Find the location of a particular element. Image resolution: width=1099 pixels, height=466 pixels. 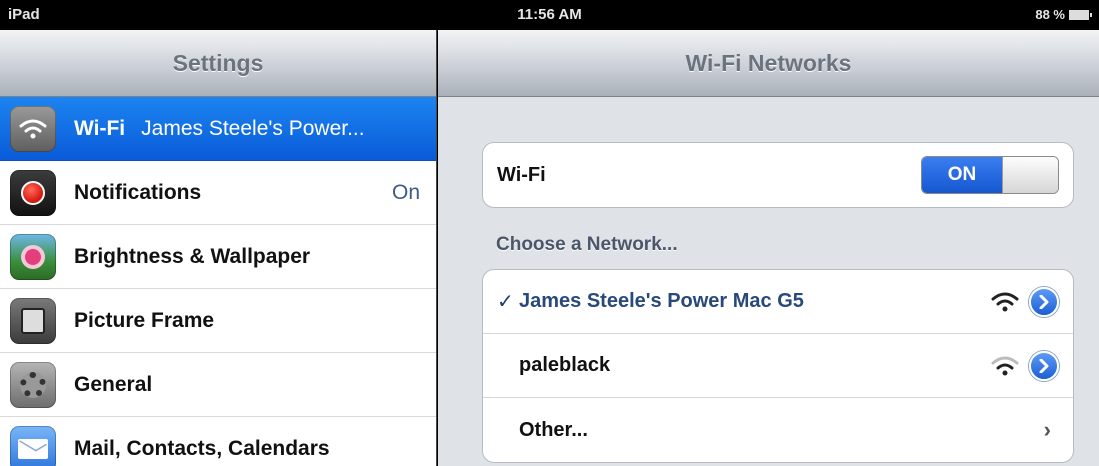

status-bar: iPad 11:56 AM 88 % is located at coordinates (549, 15).